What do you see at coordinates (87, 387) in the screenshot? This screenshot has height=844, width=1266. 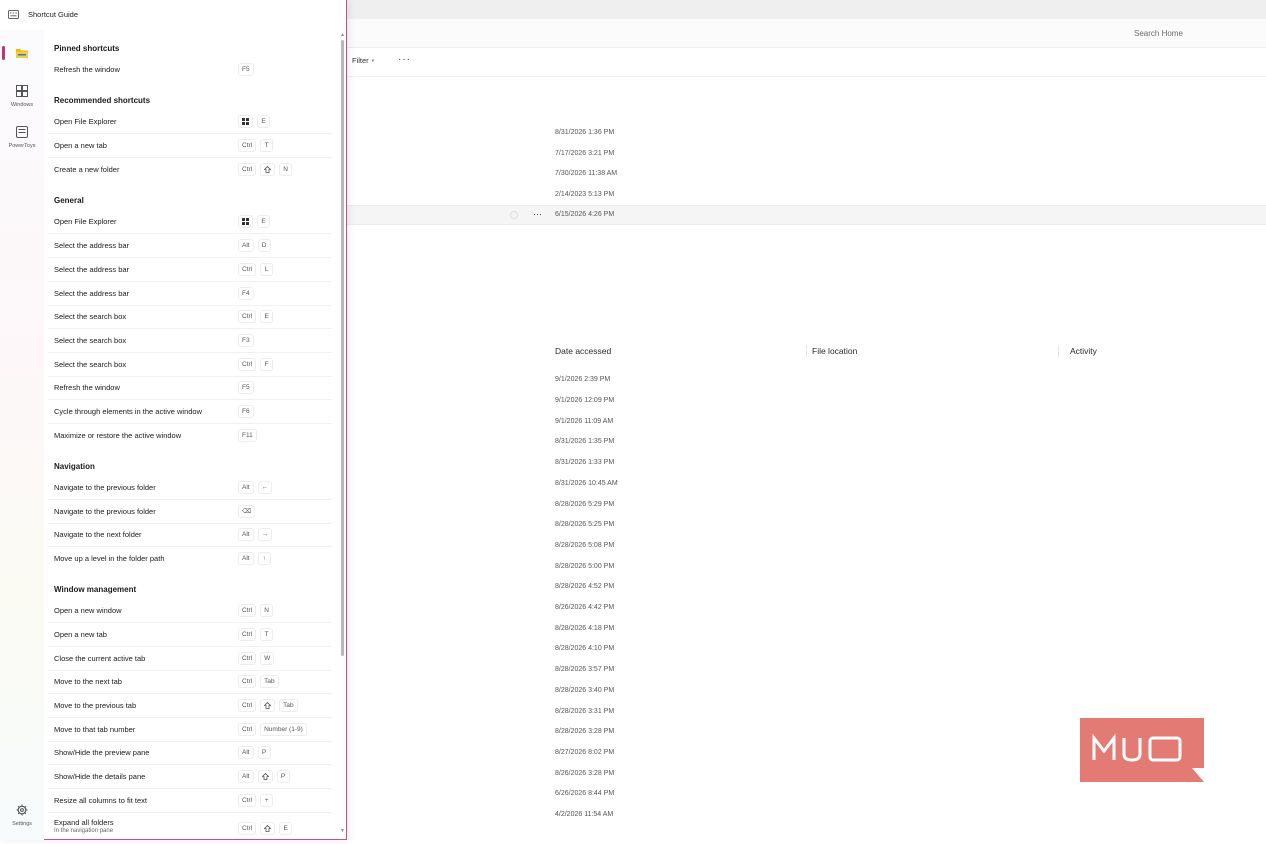 I see `shortcut-label: Refresh the window` at bounding box center [87, 387].